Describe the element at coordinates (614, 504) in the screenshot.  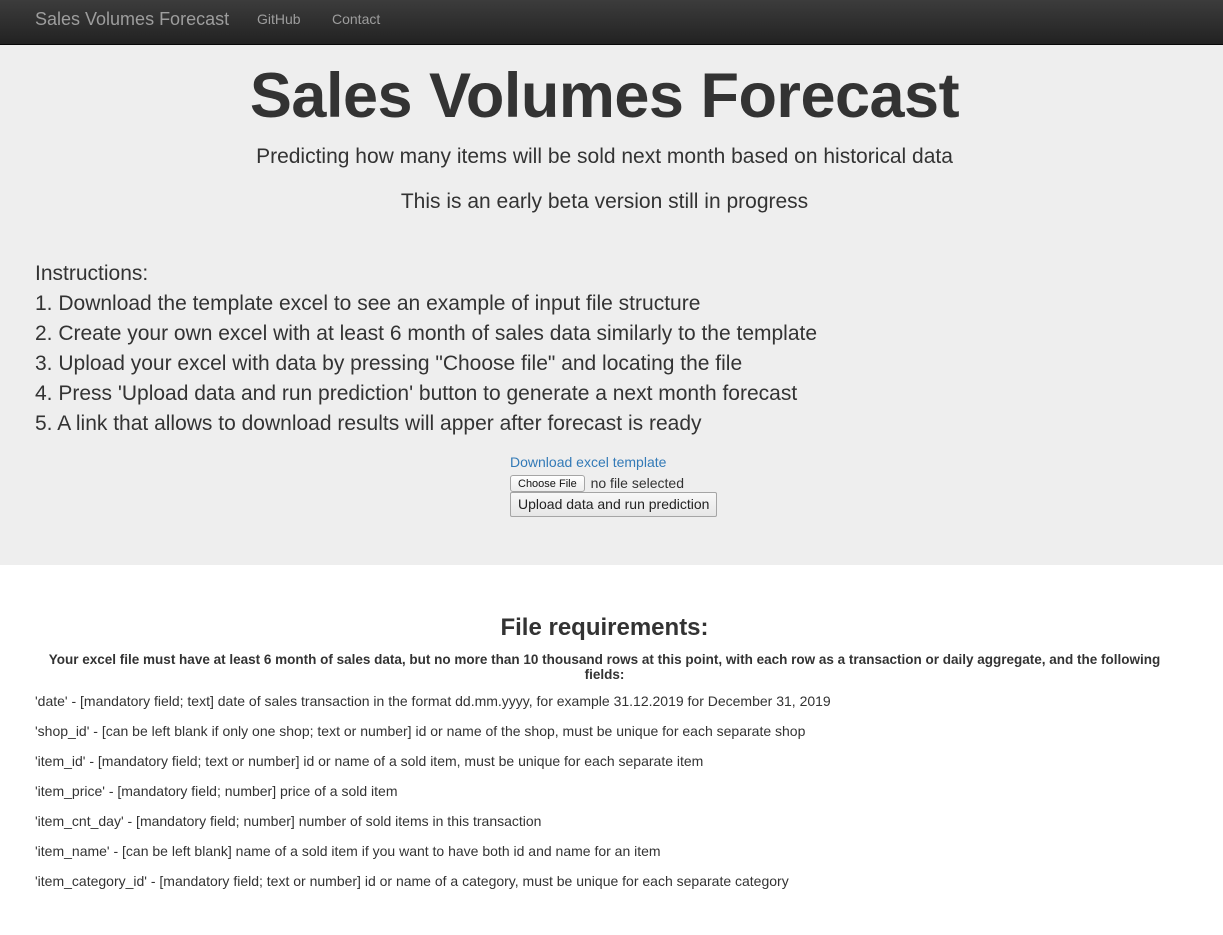
I see `upload-and-predict-button: Upload data and run prediction` at that location.